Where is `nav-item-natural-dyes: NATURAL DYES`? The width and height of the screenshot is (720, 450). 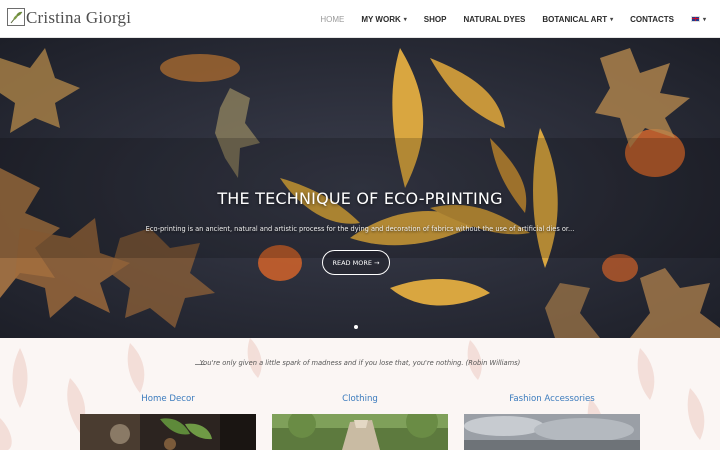
nav-item-natural-dyes: NATURAL DYES is located at coordinates (494, 19).